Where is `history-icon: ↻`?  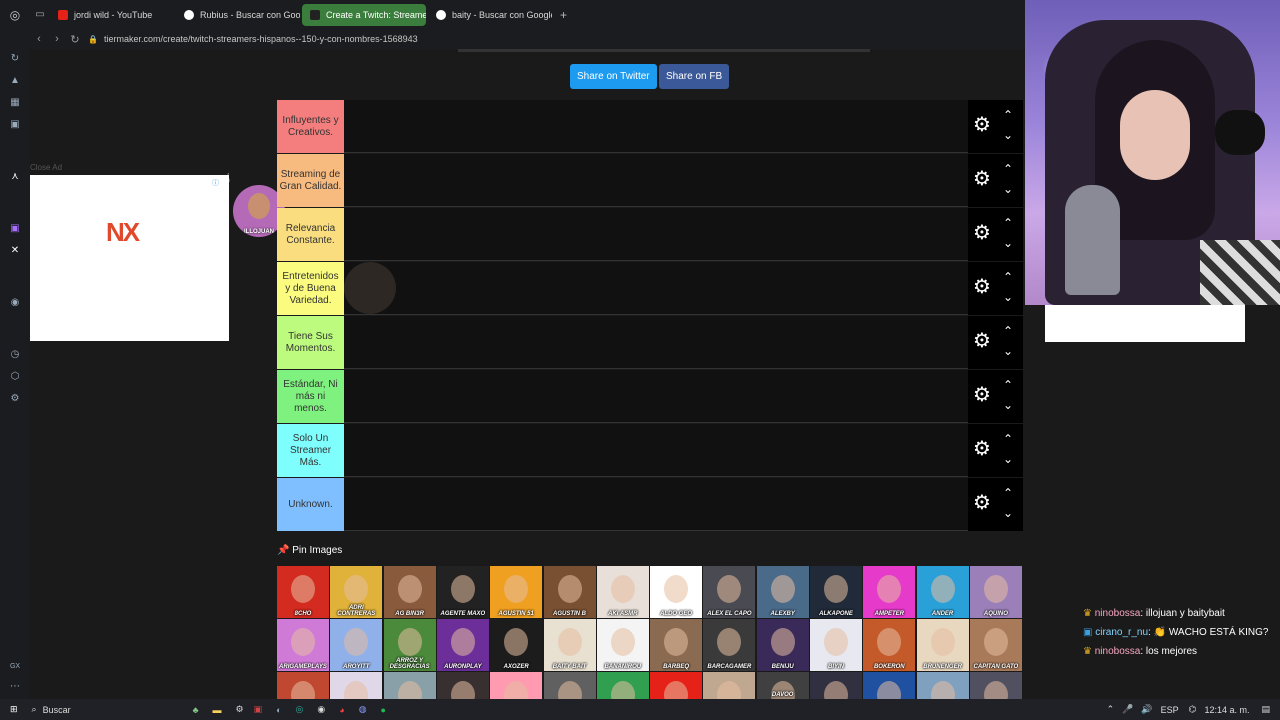 history-icon: ↻ is located at coordinates (15, 59).